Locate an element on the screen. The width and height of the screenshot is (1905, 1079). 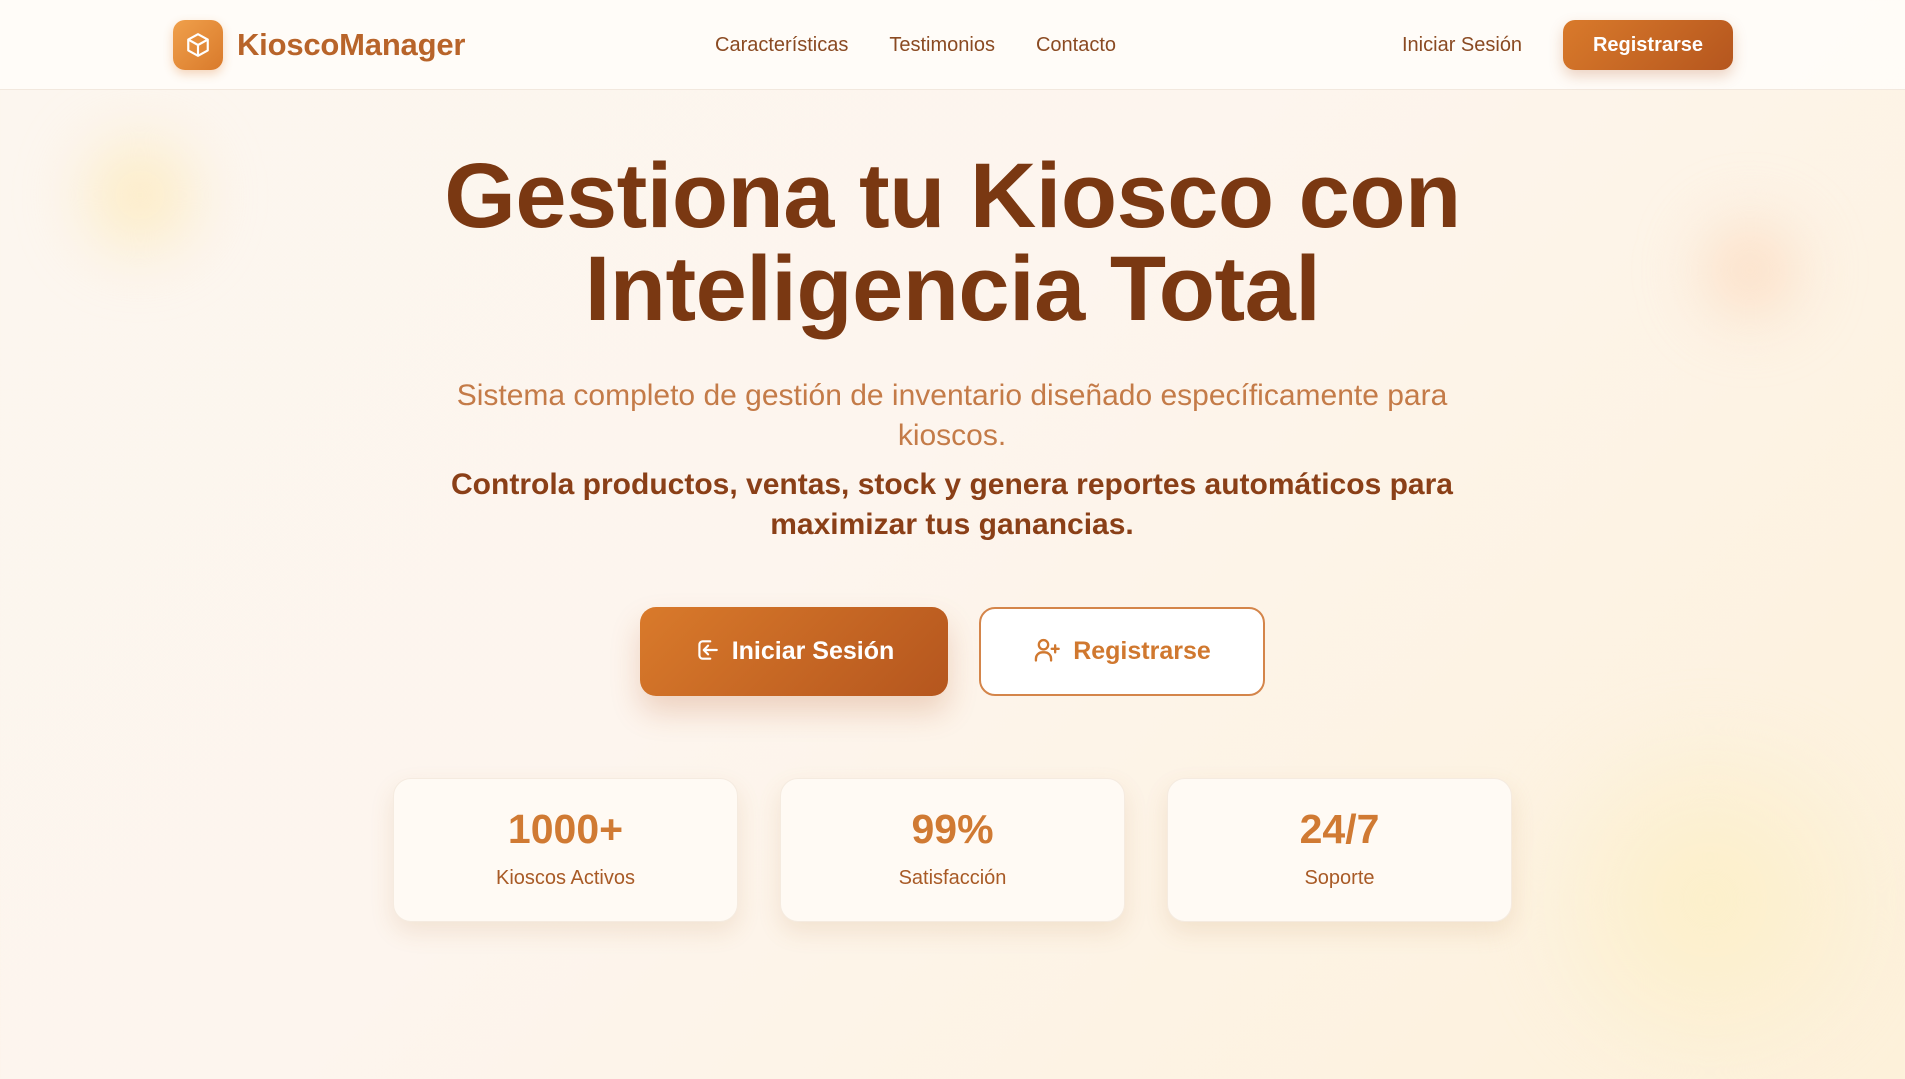
stat-value: 99% is located at coordinates (952, 829).